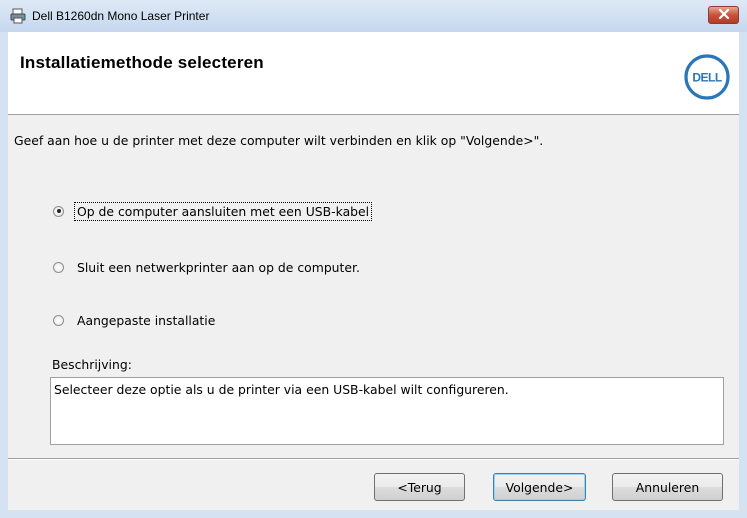 The height and width of the screenshot is (518, 747). Describe the element at coordinates (58, 211) in the screenshot. I see `radio-usb` at that location.